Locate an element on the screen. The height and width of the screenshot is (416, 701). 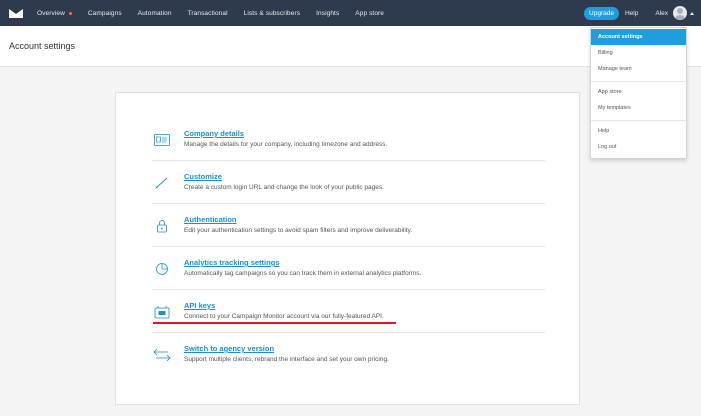
logo-icon is located at coordinates (16, 13).